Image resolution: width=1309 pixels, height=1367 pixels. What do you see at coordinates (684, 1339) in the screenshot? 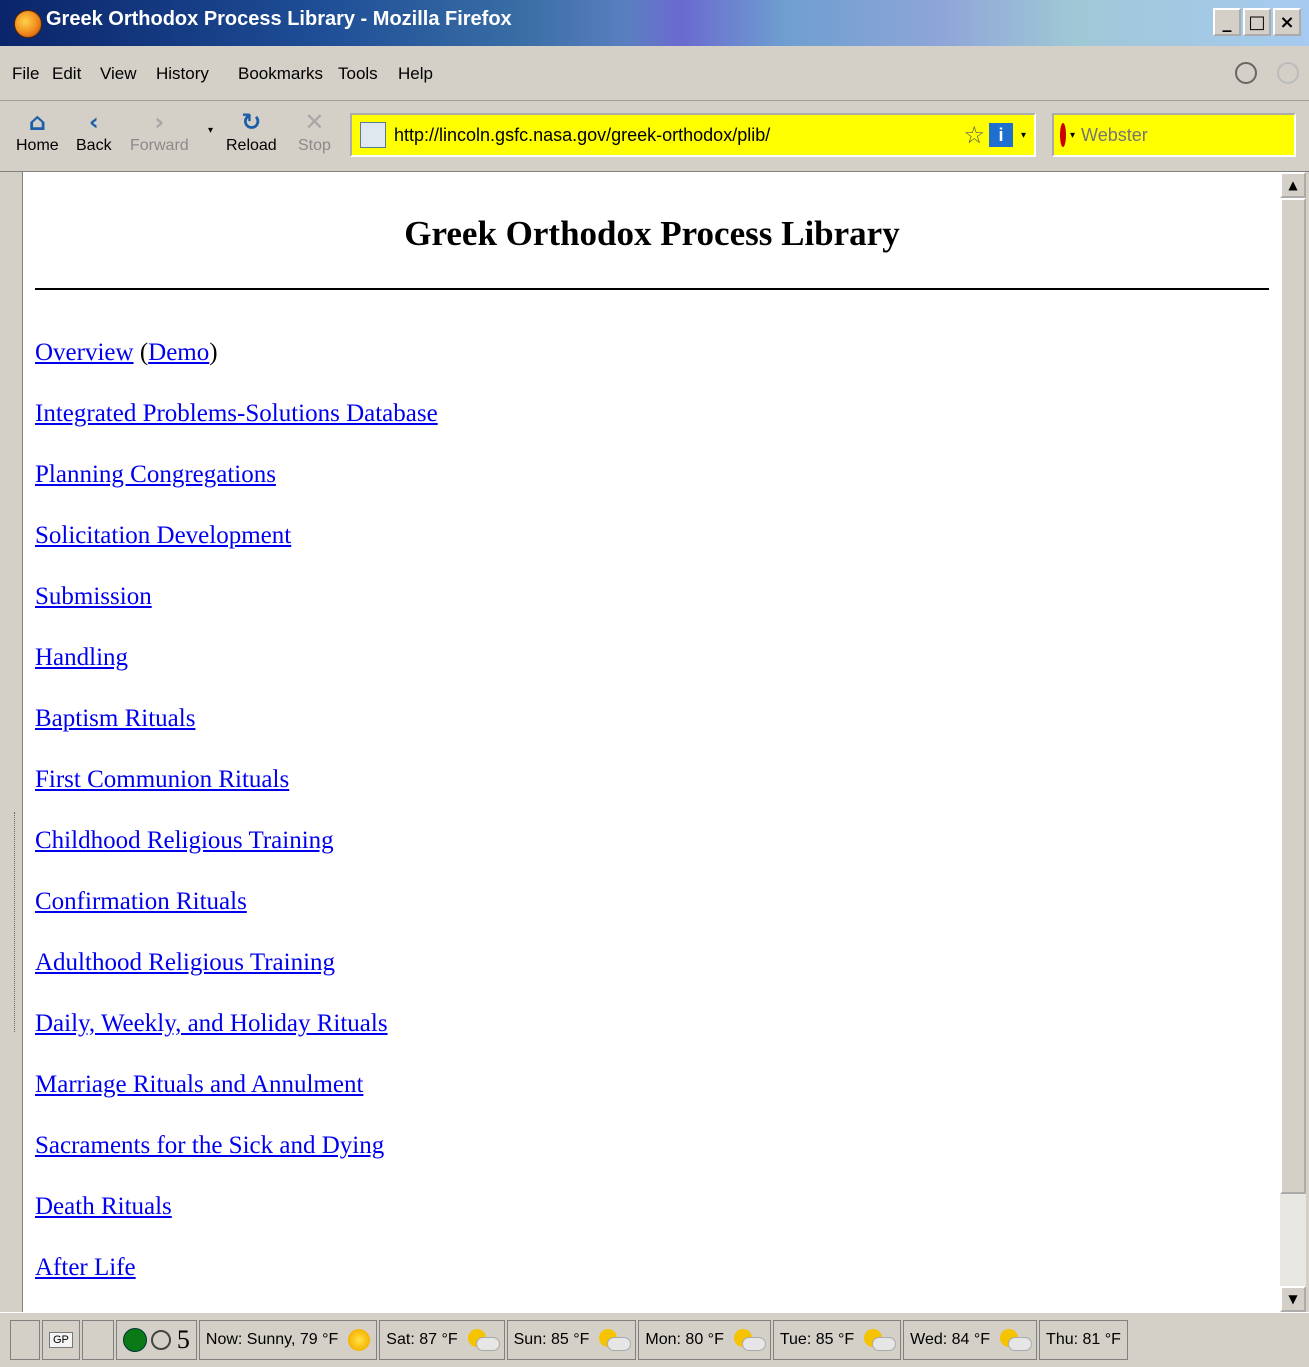
I see `forecast-text: Mon: 80 °F` at bounding box center [684, 1339].